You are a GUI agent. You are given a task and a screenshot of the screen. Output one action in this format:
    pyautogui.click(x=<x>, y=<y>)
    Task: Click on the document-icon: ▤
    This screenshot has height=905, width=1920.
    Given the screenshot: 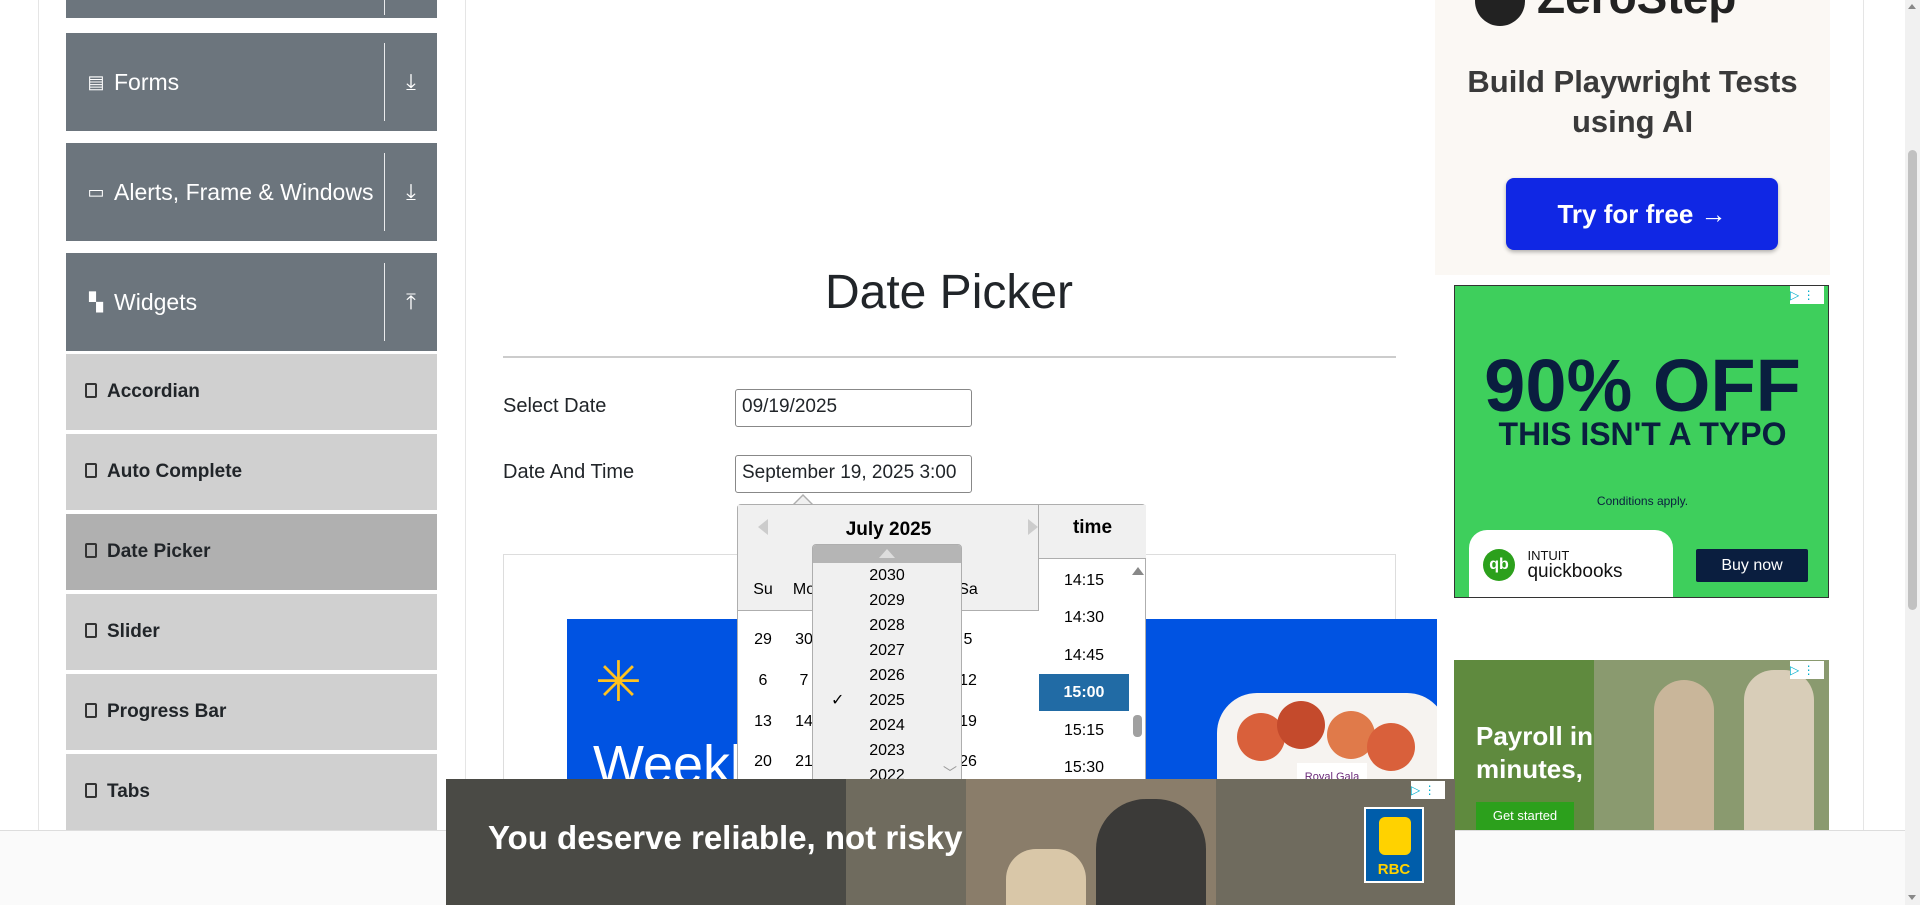 What is the action you would take?
    pyautogui.click(x=96, y=81)
    